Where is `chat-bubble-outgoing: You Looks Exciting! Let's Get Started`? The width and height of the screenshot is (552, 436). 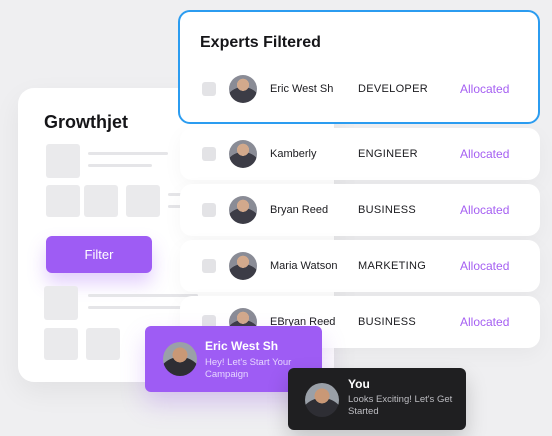 chat-bubble-outgoing: You Looks Exciting! Let's Get Started is located at coordinates (377, 399).